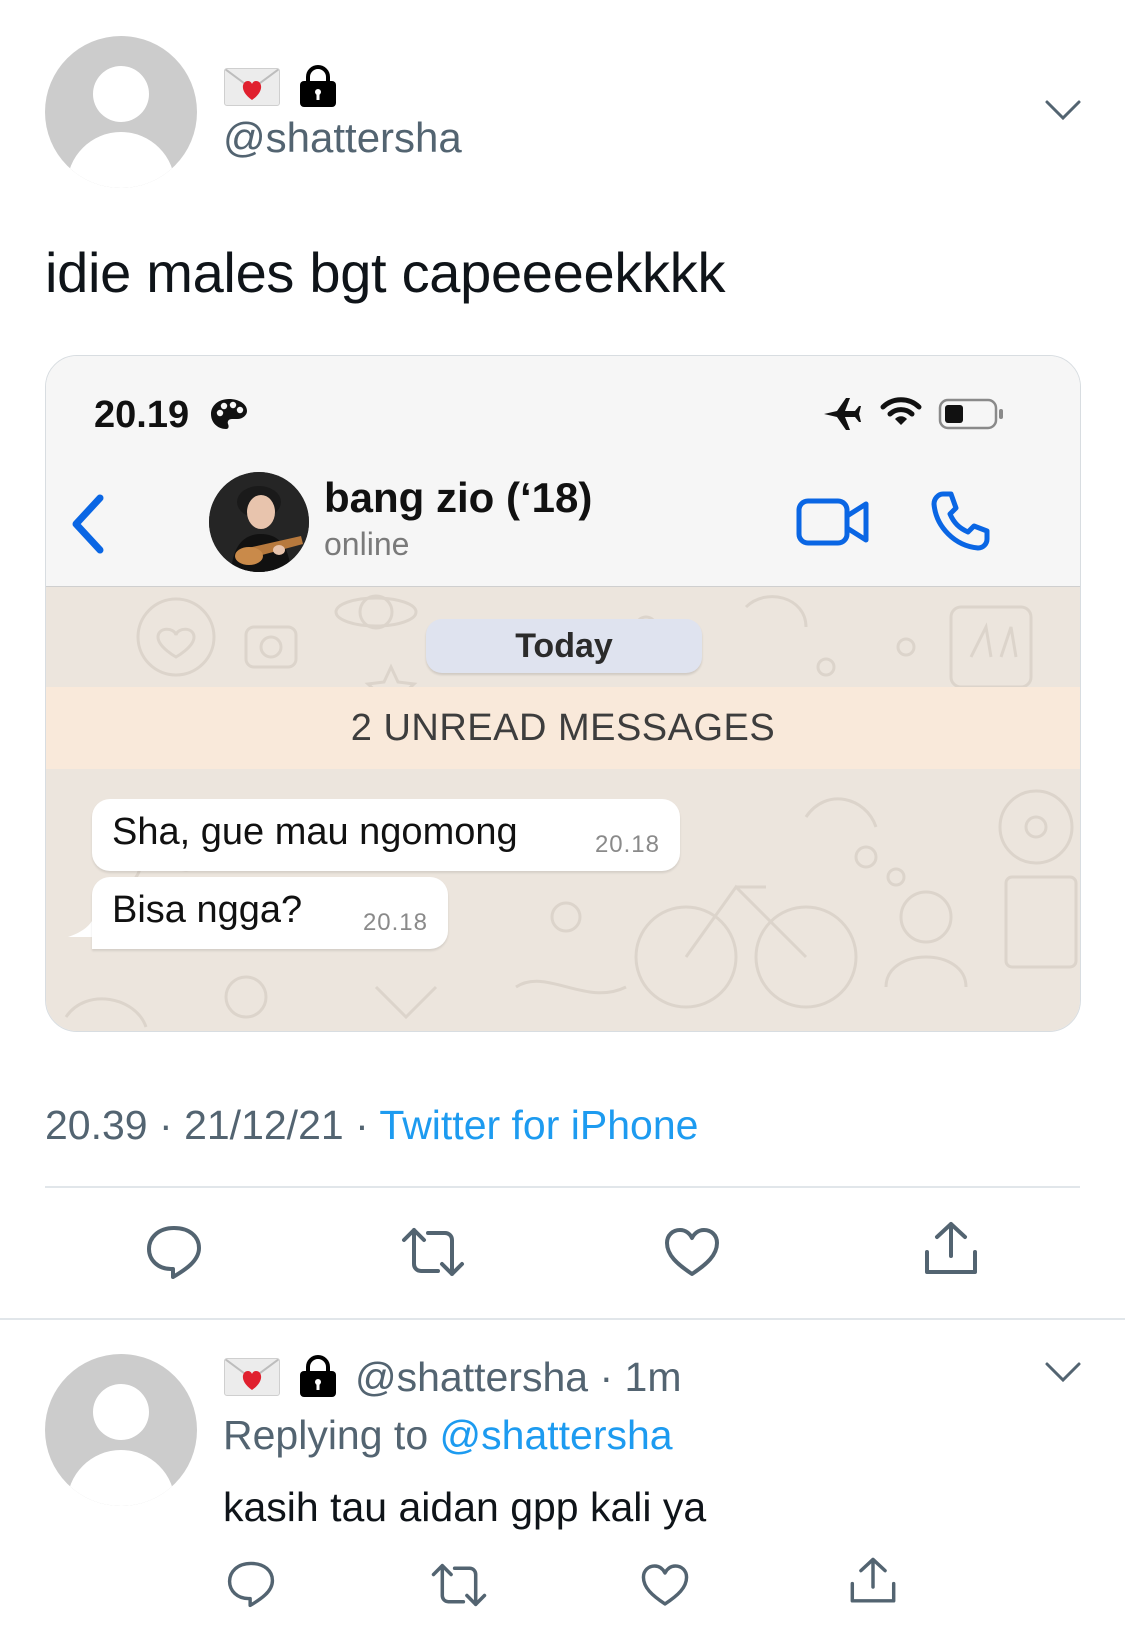 The width and height of the screenshot is (1125, 1638). What do you see at coordinates (264, 1125) in the screenshot?
I see `tweet-date: 21/12/21` at bounding box center [264, 1125].